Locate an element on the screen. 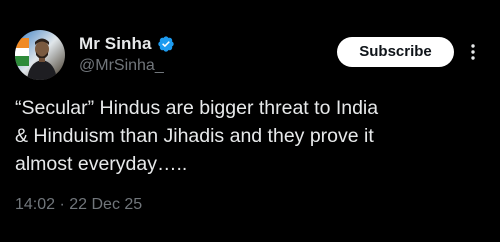 This screenshot has width=500, height=242. author-name-row: Mr Sinha is located at coordinates (127, 44).